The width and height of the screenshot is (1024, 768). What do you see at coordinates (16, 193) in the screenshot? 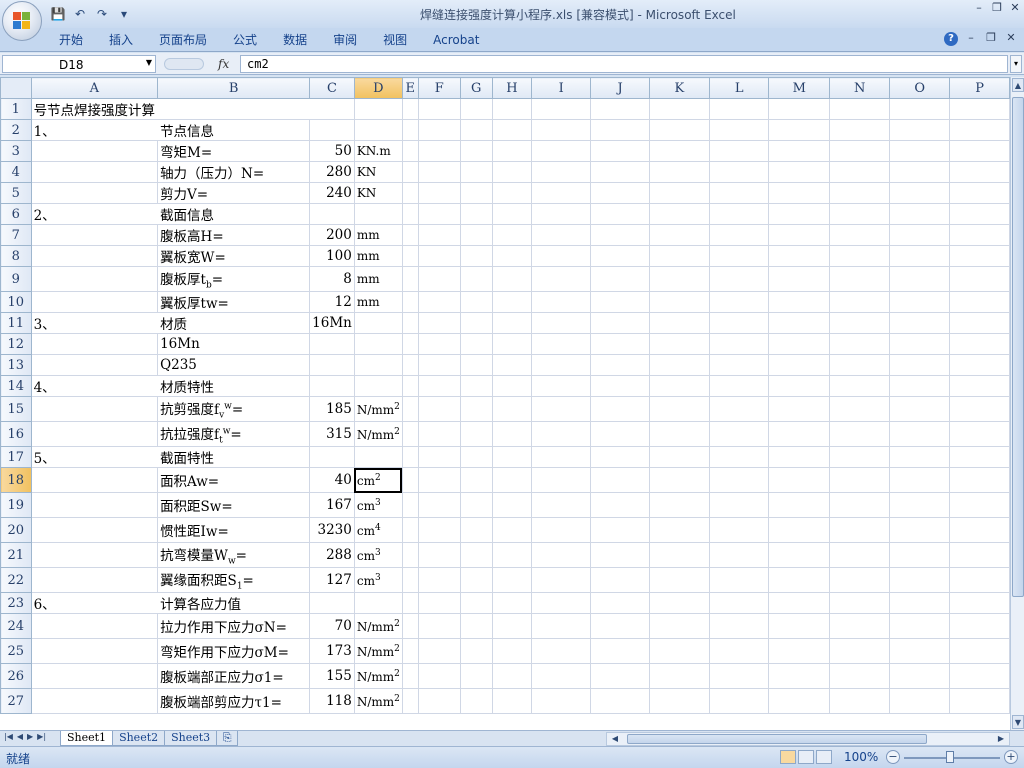
I see `row-header: 5` at bounding box center [16, 193].